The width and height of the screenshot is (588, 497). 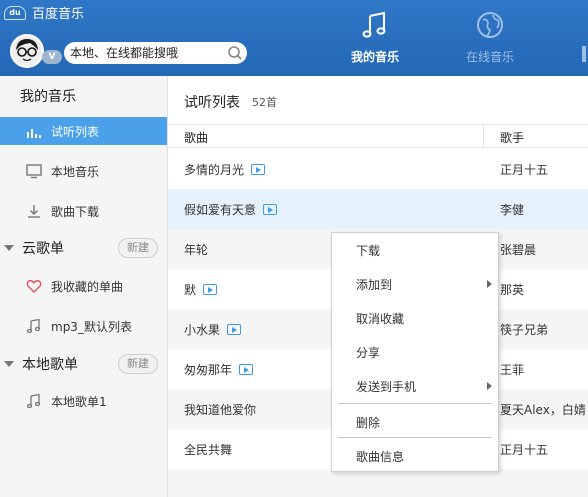 I want to click on heart-icon, so click(x=34, y=286).